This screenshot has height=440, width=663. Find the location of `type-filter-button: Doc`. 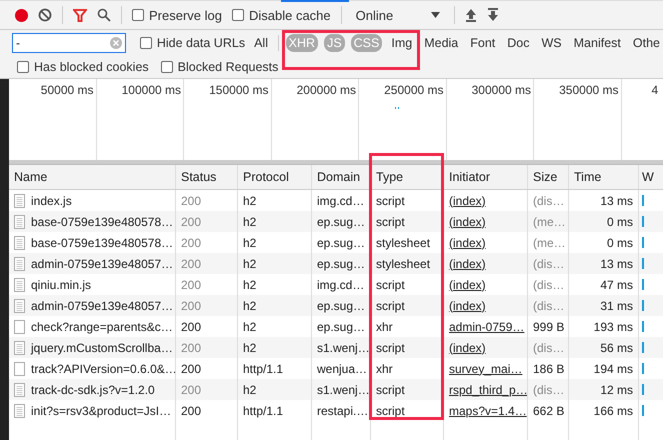

type-filter-button: Doc is located at coordinates (518, 43).